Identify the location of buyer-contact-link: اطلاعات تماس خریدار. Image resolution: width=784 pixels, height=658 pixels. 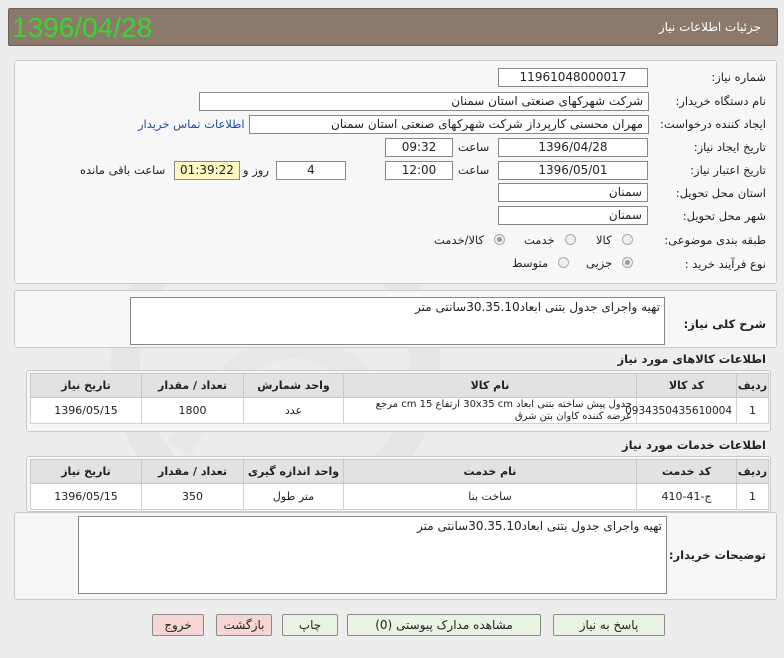
(191, 124).